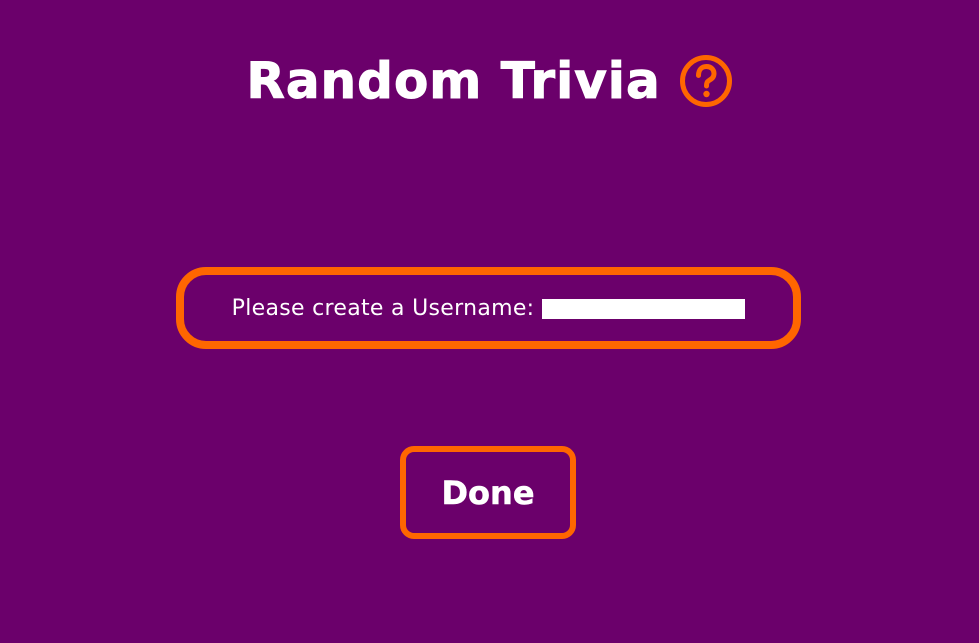 Image resolution: width=979 pixels, height=643 pixels. I want to click on username-form: Please create a Username:, so click(488, 308).